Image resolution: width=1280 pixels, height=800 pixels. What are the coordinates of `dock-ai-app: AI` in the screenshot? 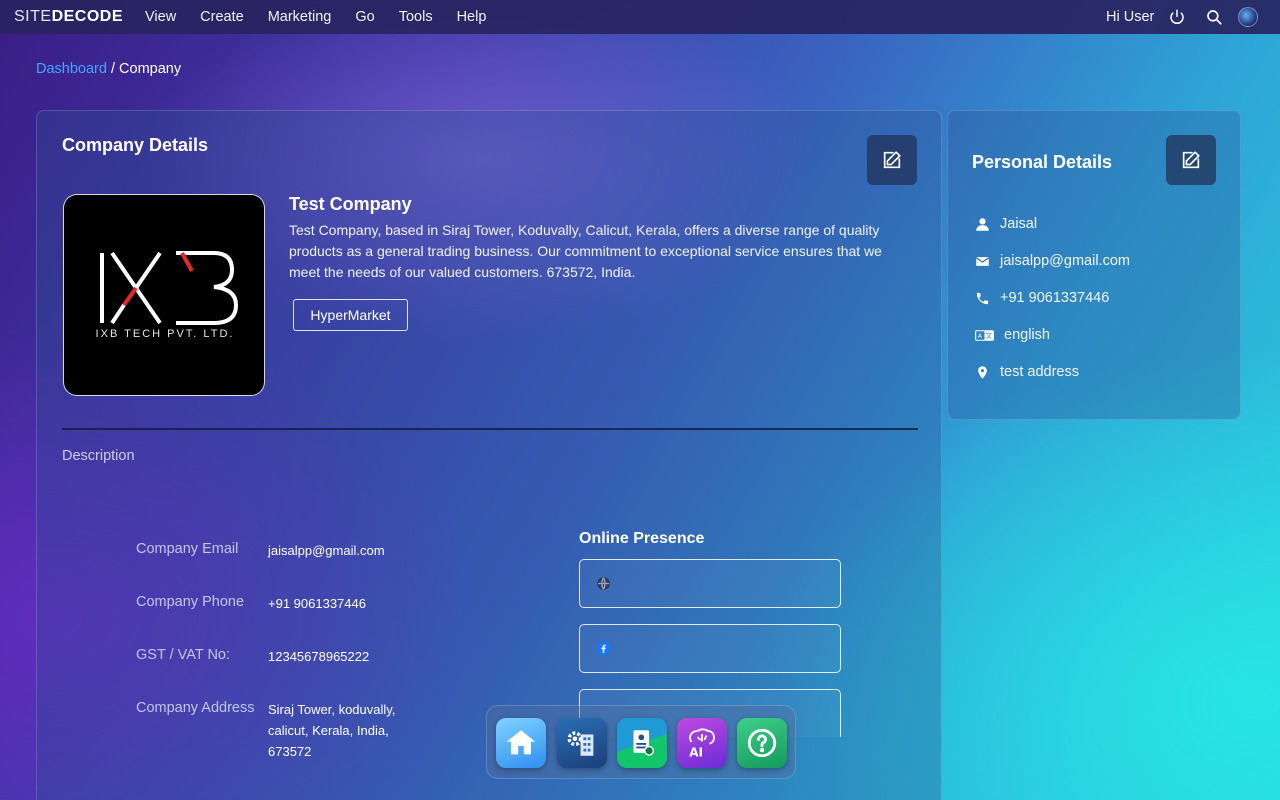 It's located at (702, 743).